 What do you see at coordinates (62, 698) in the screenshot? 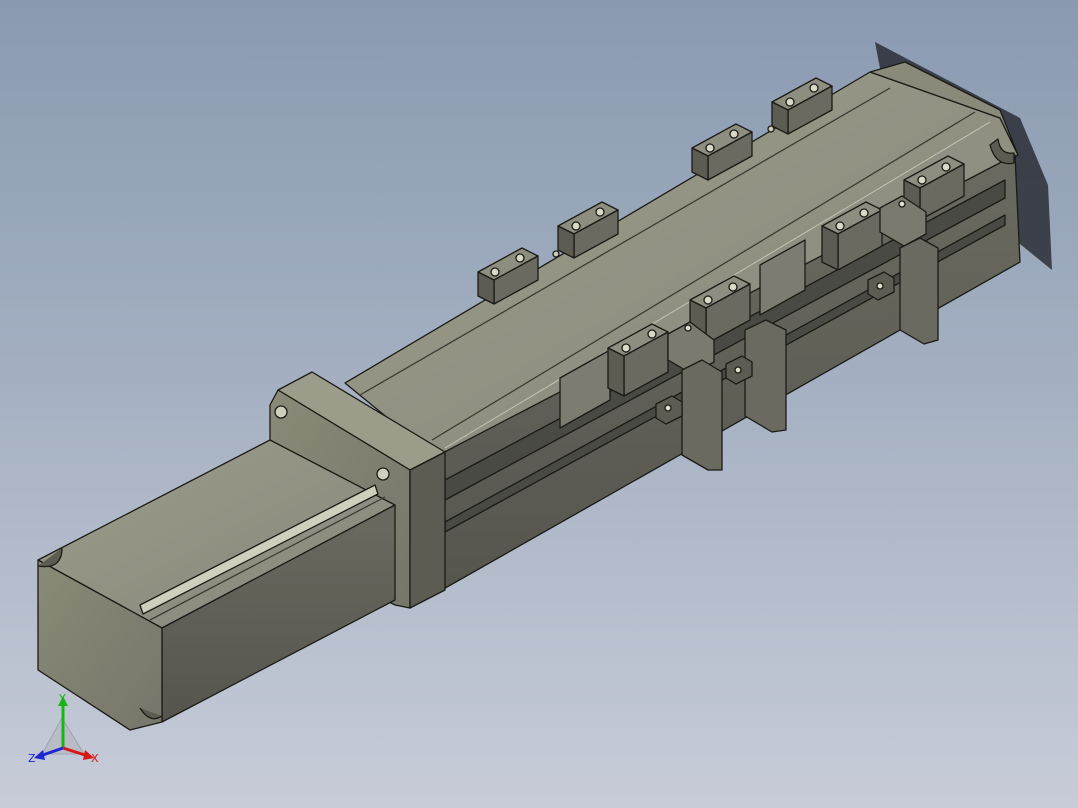
I see `y-axis-label: Y` at bounding box center [62, 698].